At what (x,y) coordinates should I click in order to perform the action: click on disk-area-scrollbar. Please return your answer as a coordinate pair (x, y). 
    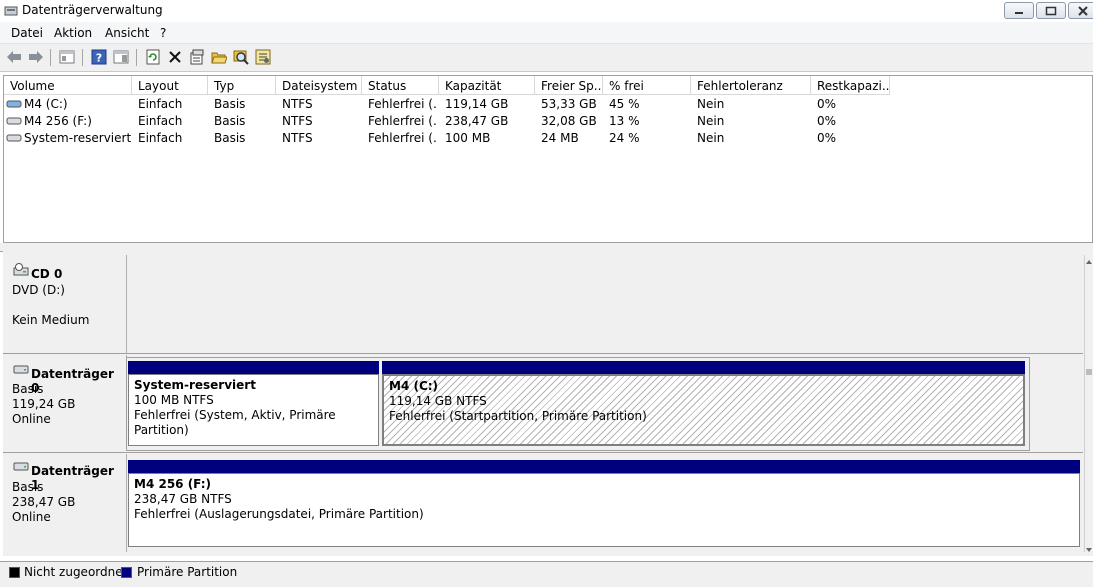
    Looking at the image, I should click on (1088, 403).